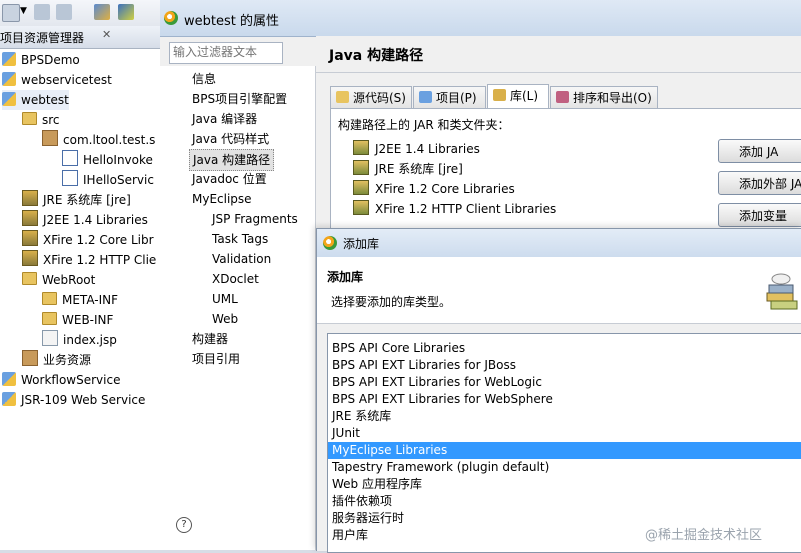  Describe the element at coordinates (235, 279) in the screenshot. I see `nav-item: XDoclet` at that location.